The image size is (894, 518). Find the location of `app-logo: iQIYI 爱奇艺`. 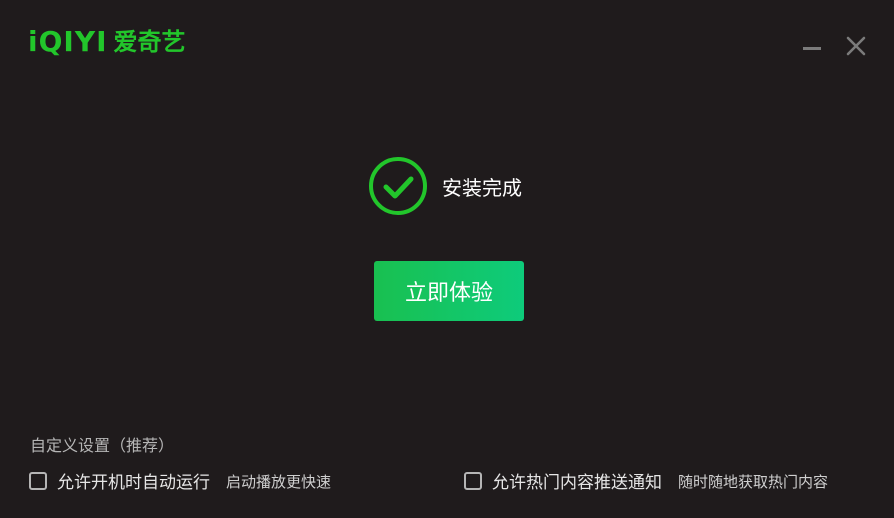

app-logo: iQIYI 爱奇艺 is located at coordinates (107, 42).